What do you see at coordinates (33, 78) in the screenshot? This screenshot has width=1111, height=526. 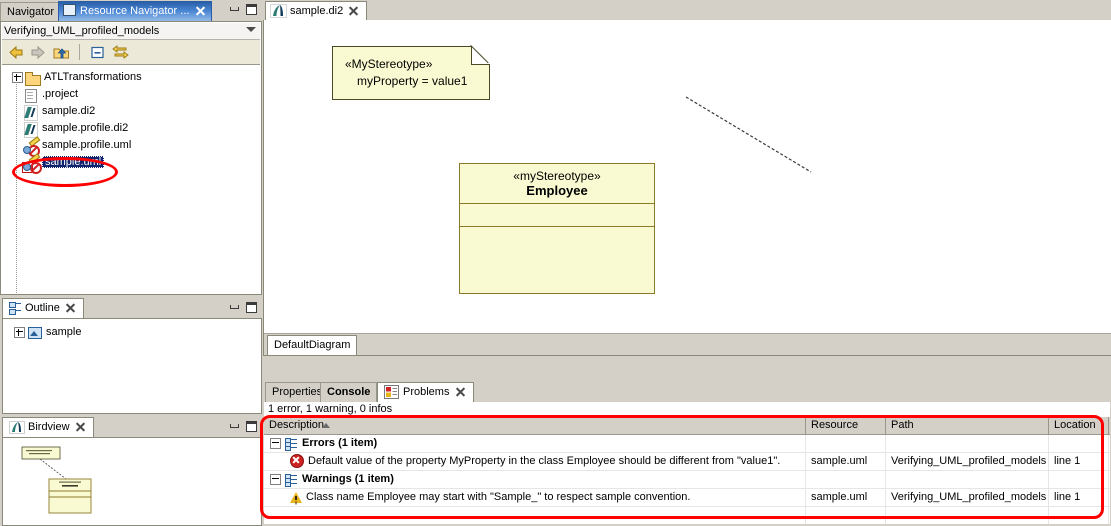 I see `folder-icon` at bounding box center [33, 78].